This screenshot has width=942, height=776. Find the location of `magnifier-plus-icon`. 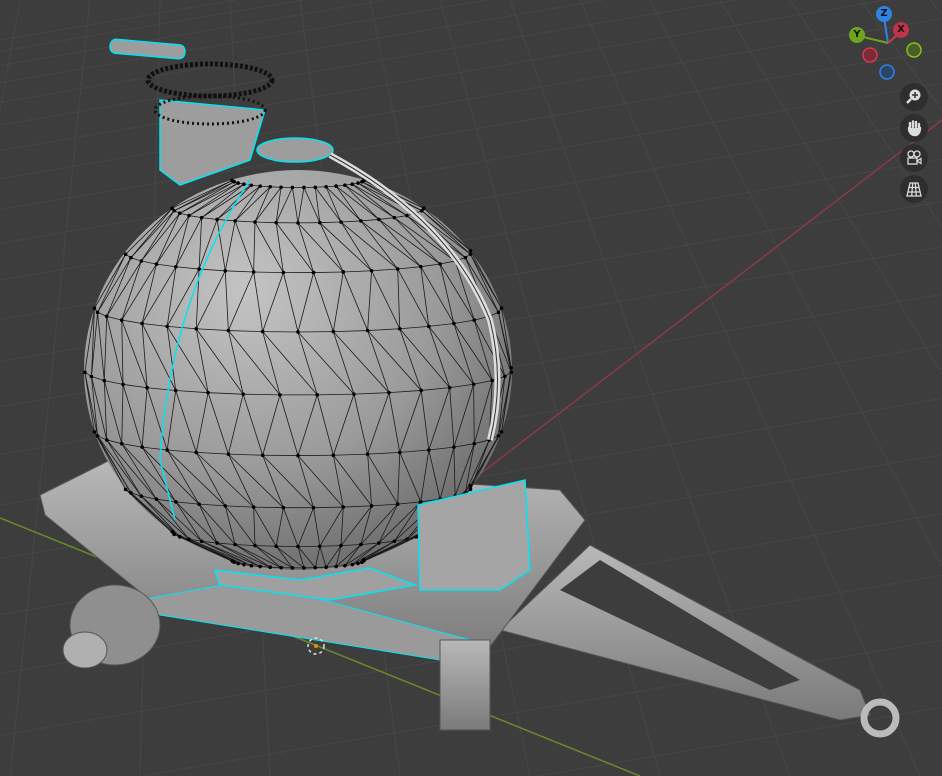

magnifier-plus-icon is located at coordinates (913, 96).